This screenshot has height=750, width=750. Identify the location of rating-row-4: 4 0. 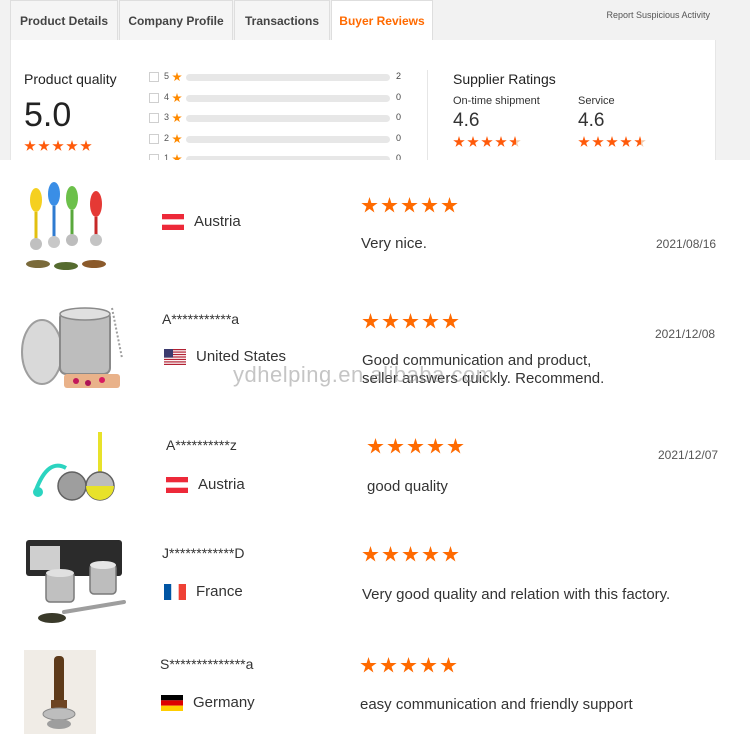
(279, 98).